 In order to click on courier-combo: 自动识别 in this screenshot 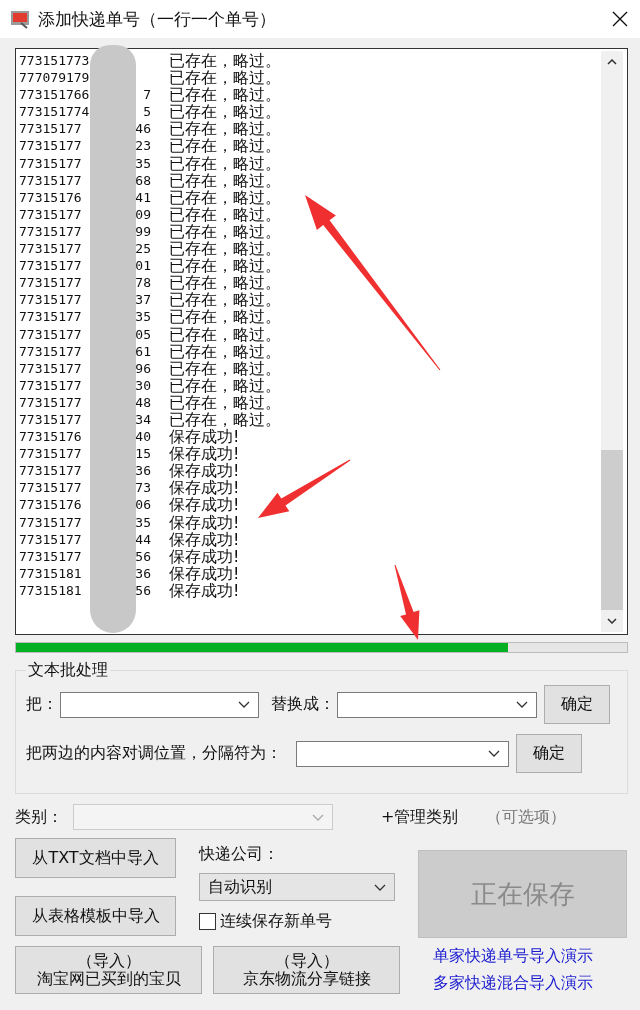, I will do `click(297, 887)`.